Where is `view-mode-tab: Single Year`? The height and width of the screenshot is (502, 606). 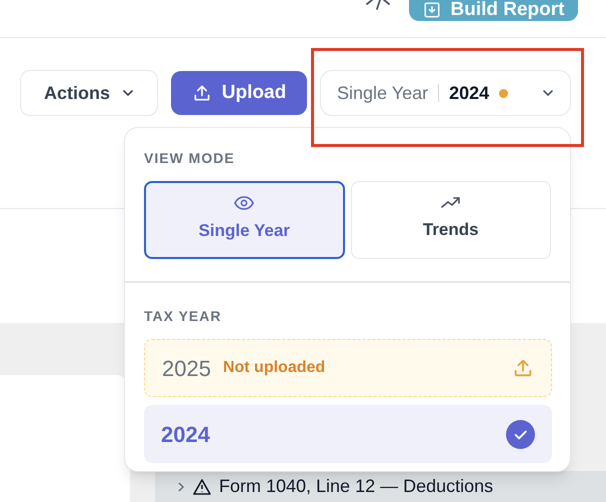
view-mode-tab: Single Year is located at coordinates (244, 220).